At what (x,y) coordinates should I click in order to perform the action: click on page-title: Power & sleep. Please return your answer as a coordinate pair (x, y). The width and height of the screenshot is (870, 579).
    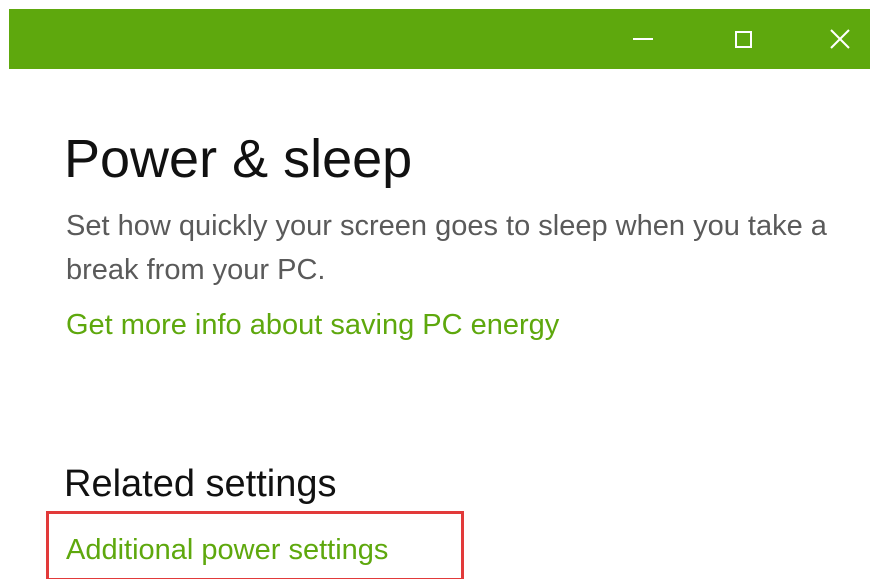
    Looking at the image, I should click on (238, 159).